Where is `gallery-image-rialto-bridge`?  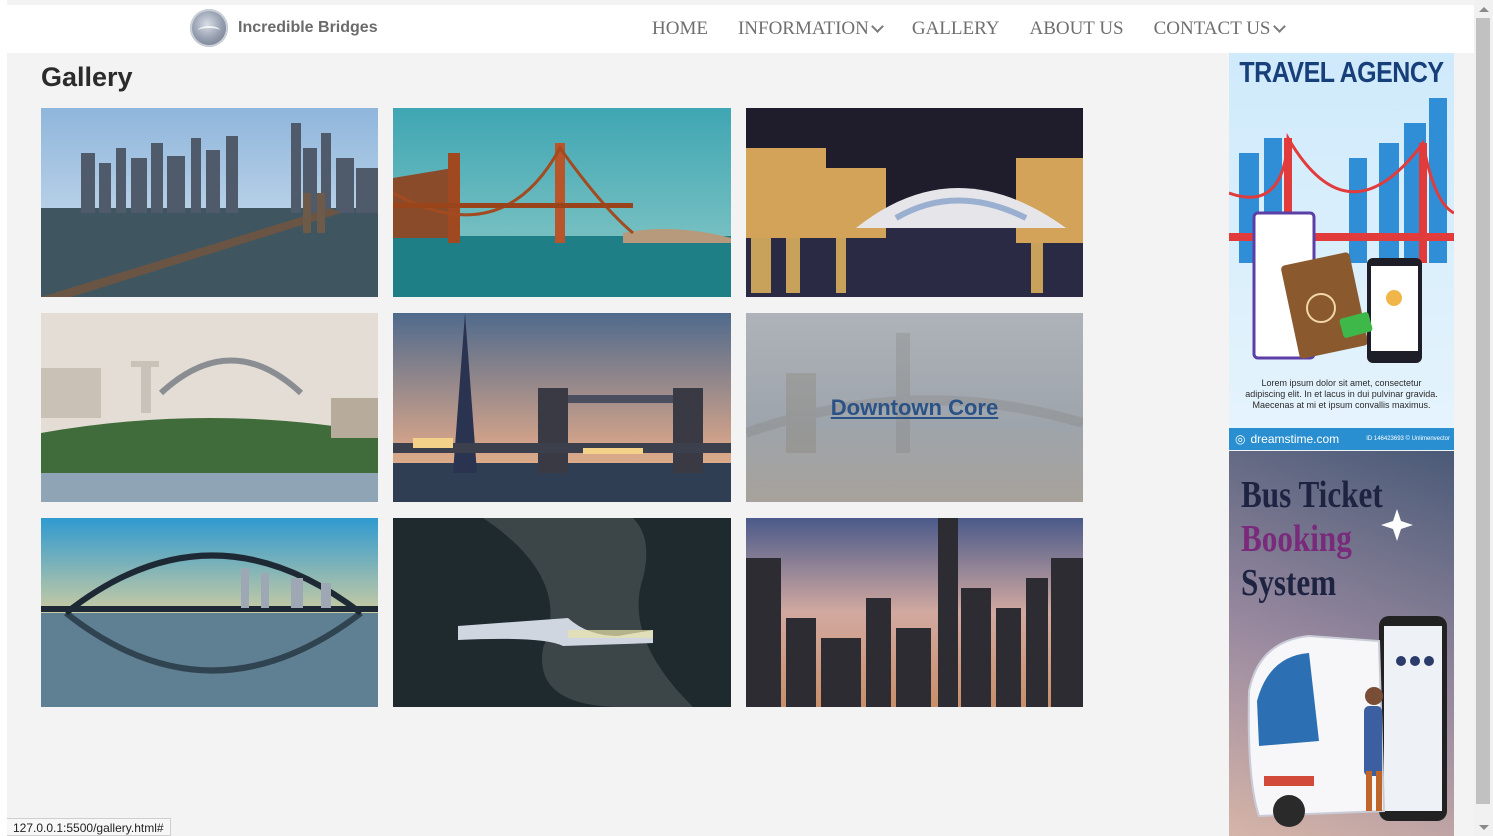
gallery-image-rialto-bridge is located at coordinates (914, 202).